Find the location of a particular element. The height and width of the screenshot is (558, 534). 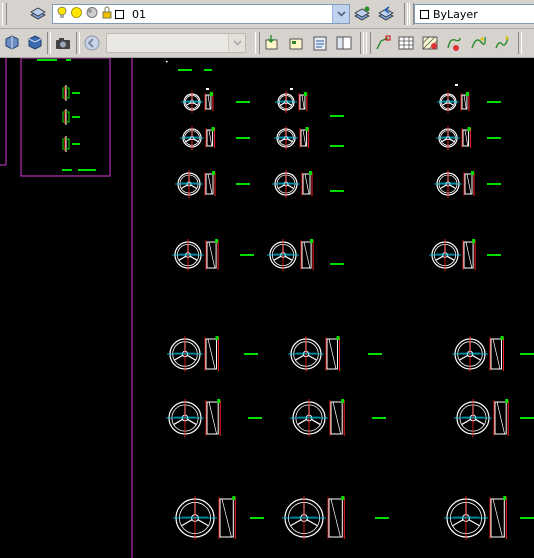

camera-icon is located at coordinates (63, 43).